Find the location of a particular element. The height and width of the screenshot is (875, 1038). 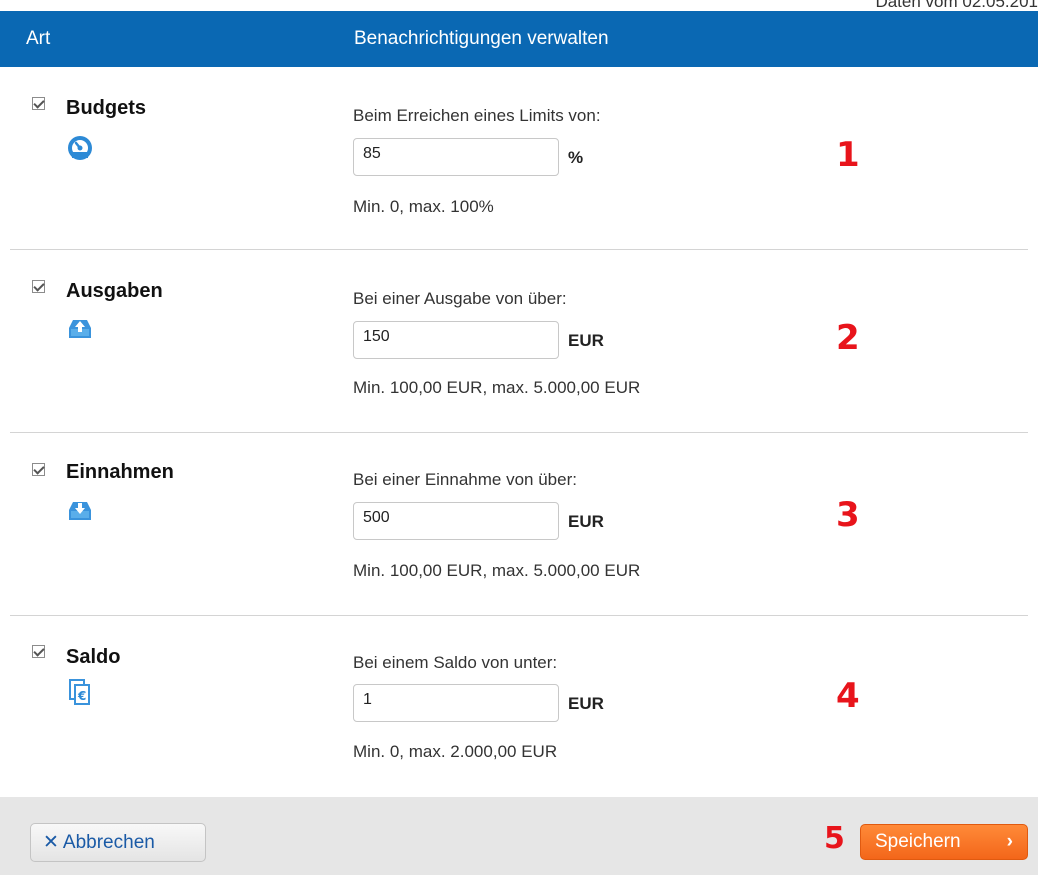

threshold-label: Bei einer Ausgabe von über: is located at coordinates (460, 298).